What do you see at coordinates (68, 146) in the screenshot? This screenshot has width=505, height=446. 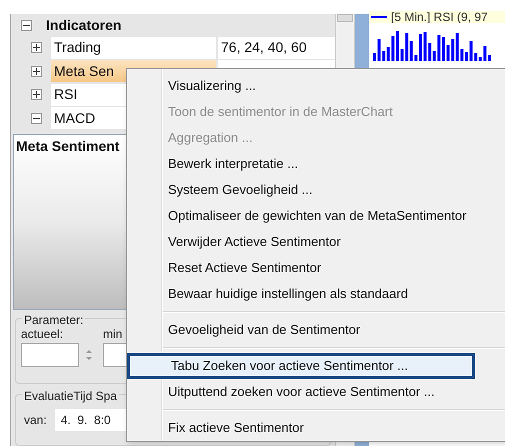 I see `detail-panel-title: Meta Sentiment` at bounding box center [68, 146].